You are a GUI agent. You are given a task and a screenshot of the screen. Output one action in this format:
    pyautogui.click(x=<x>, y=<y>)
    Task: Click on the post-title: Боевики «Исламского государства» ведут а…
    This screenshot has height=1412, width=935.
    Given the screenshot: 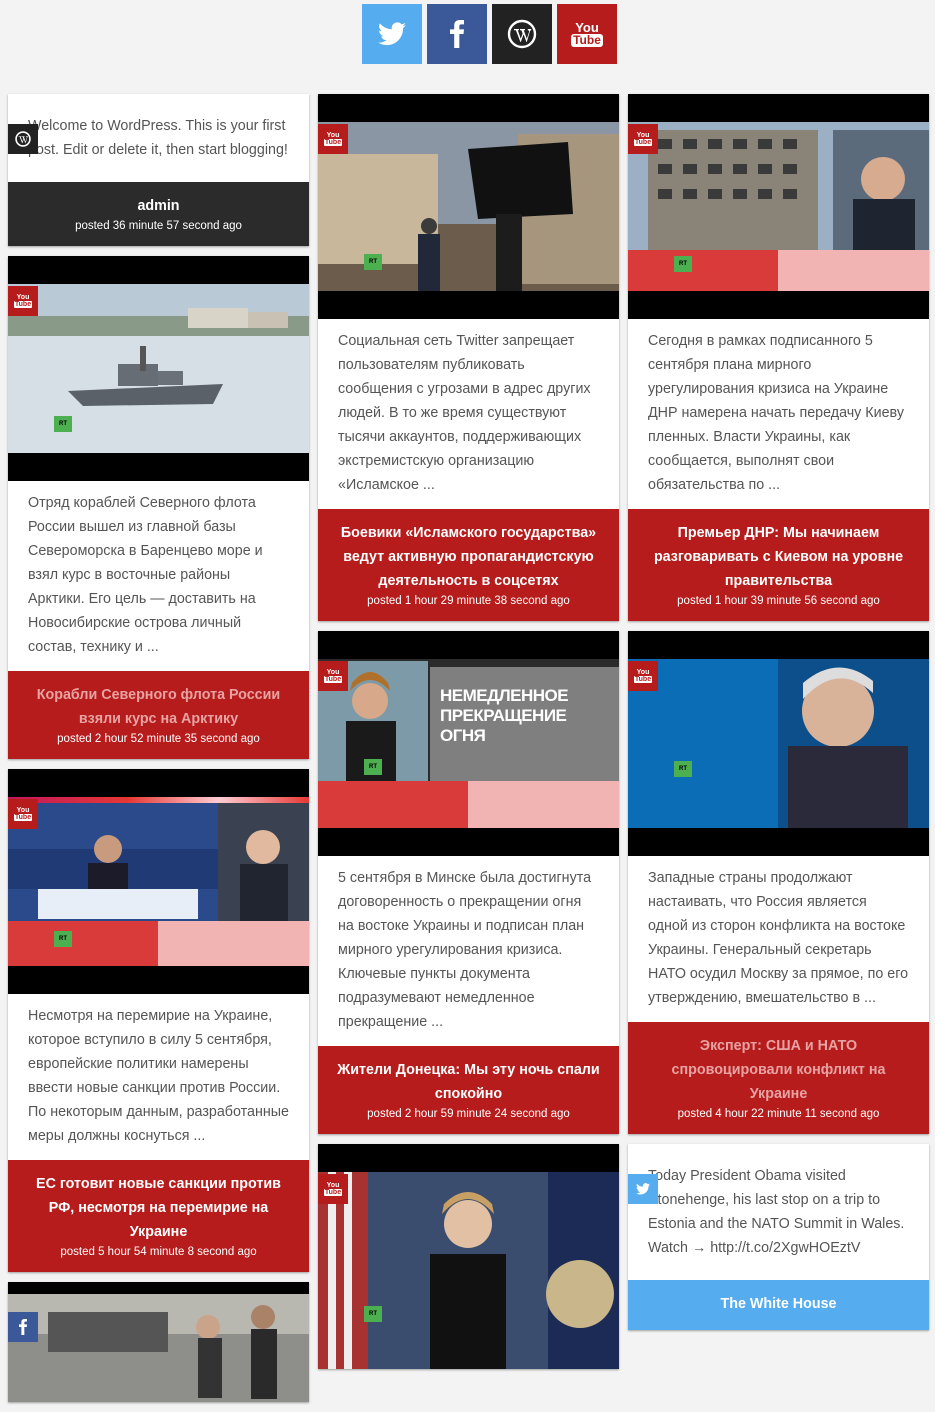 What is the action you would take?
    pyautogui.click(x=468, y=557)
    